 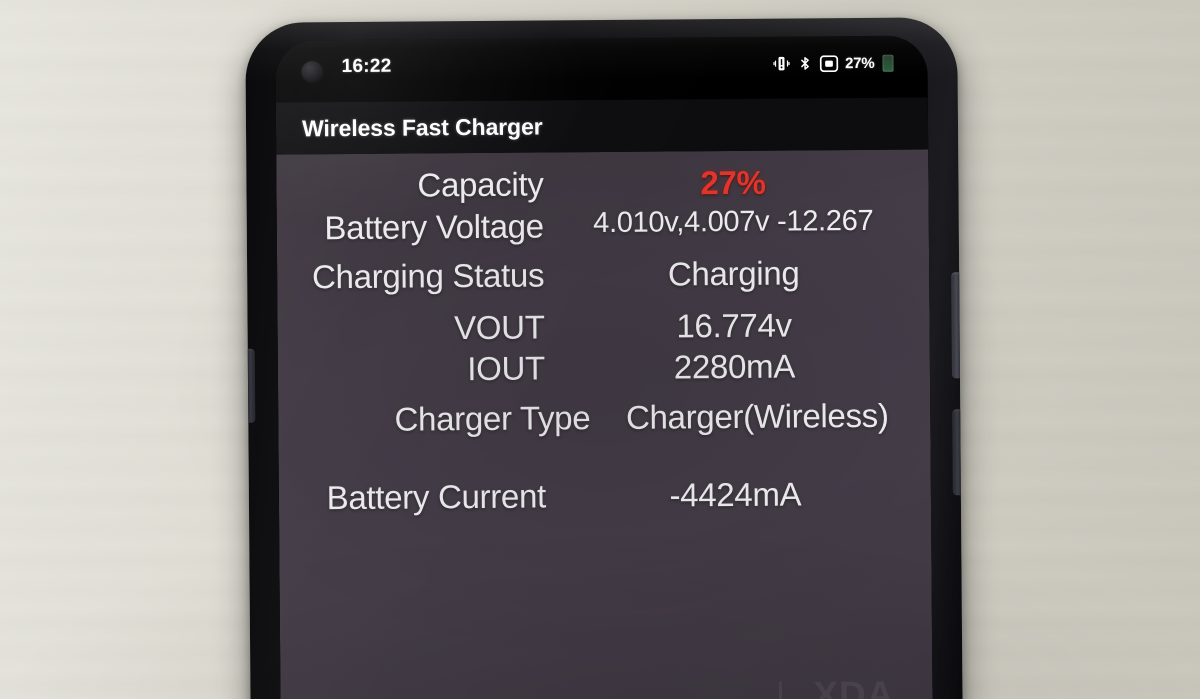 What do you see at coordinates (602, 183) in the screenshot?
I see `table-row-capacity: Capacity 27%` at bounding box center [602, 183].